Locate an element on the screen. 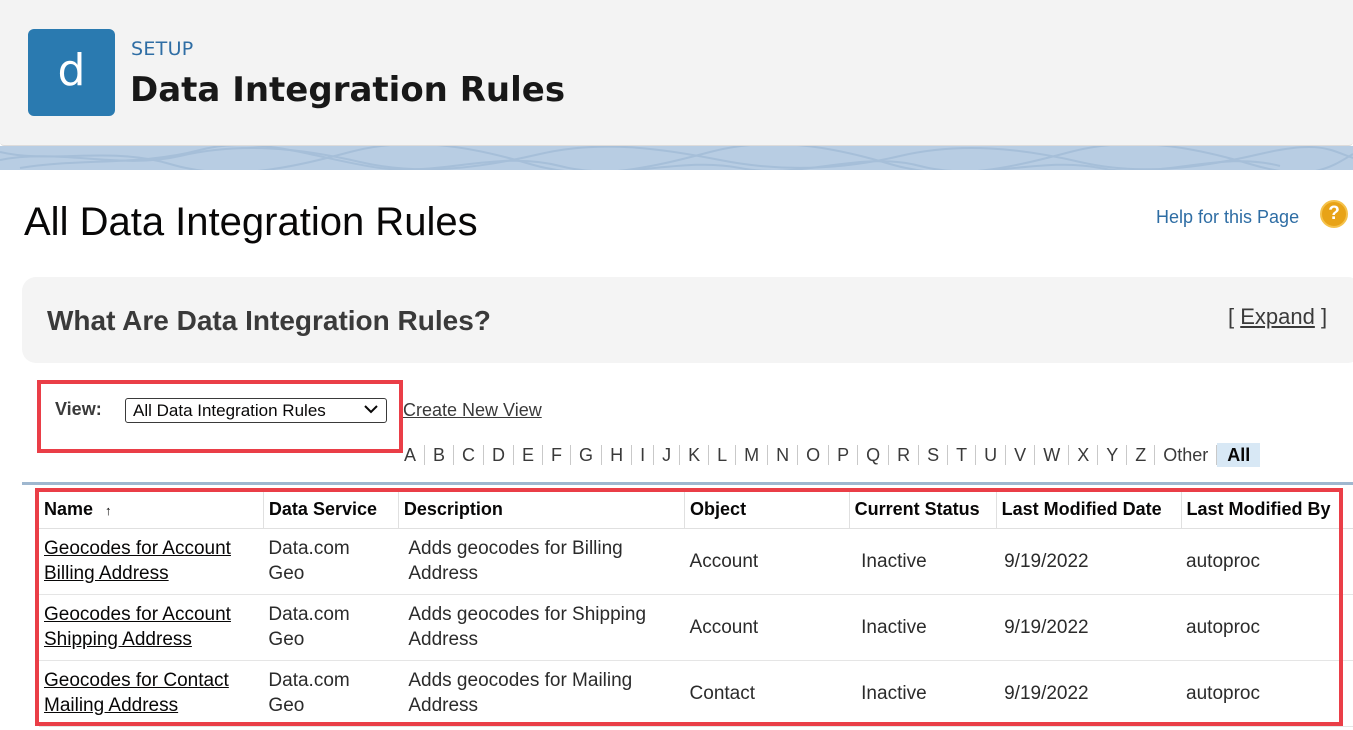 The image size is (1353, 730). rule-name-link: Geocodes for Account Billing Address is located at coordinates (137, 561).